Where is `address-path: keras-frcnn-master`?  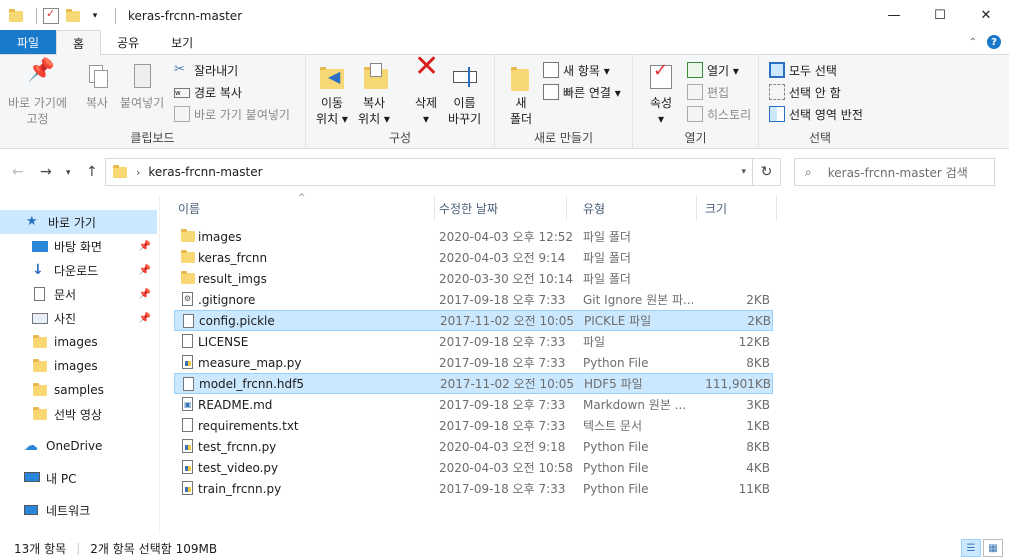 address-path: keras-frcnn-master is located at coordinates (205, 172).